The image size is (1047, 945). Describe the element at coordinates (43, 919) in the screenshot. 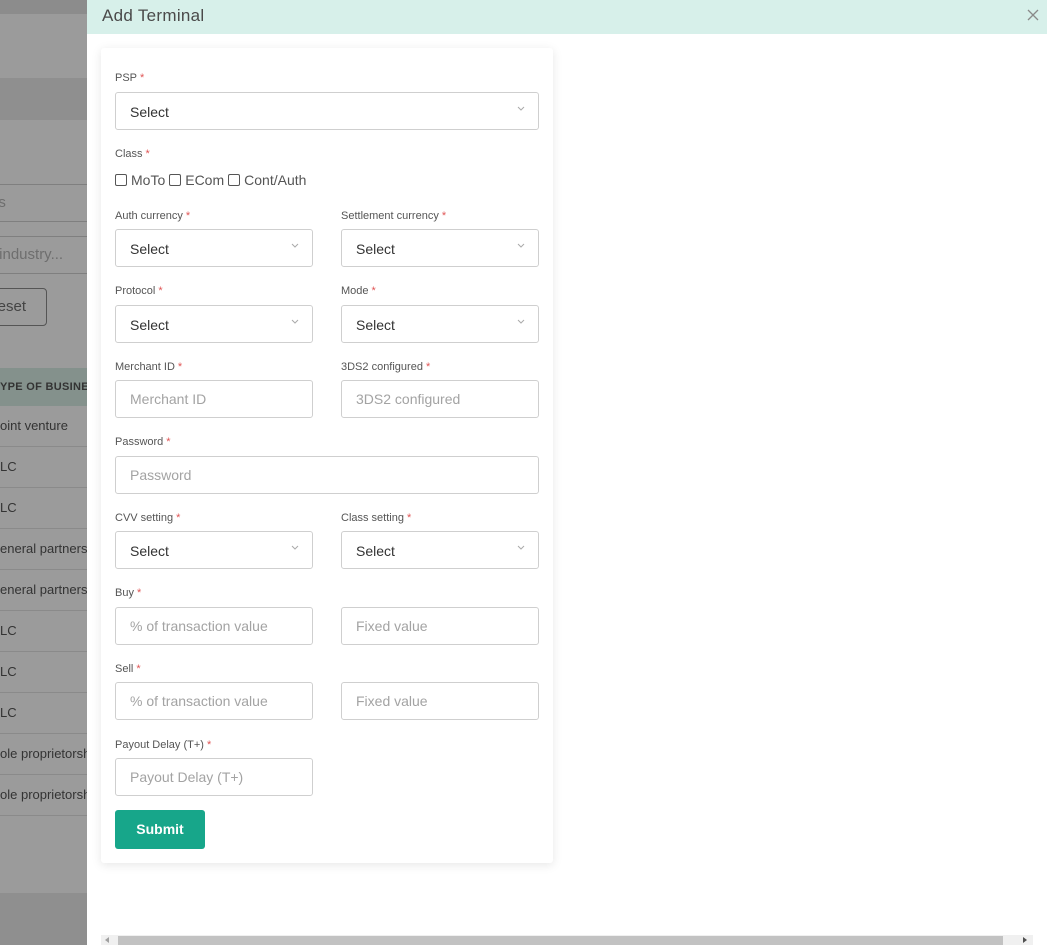

I see `background-footer` at that location.